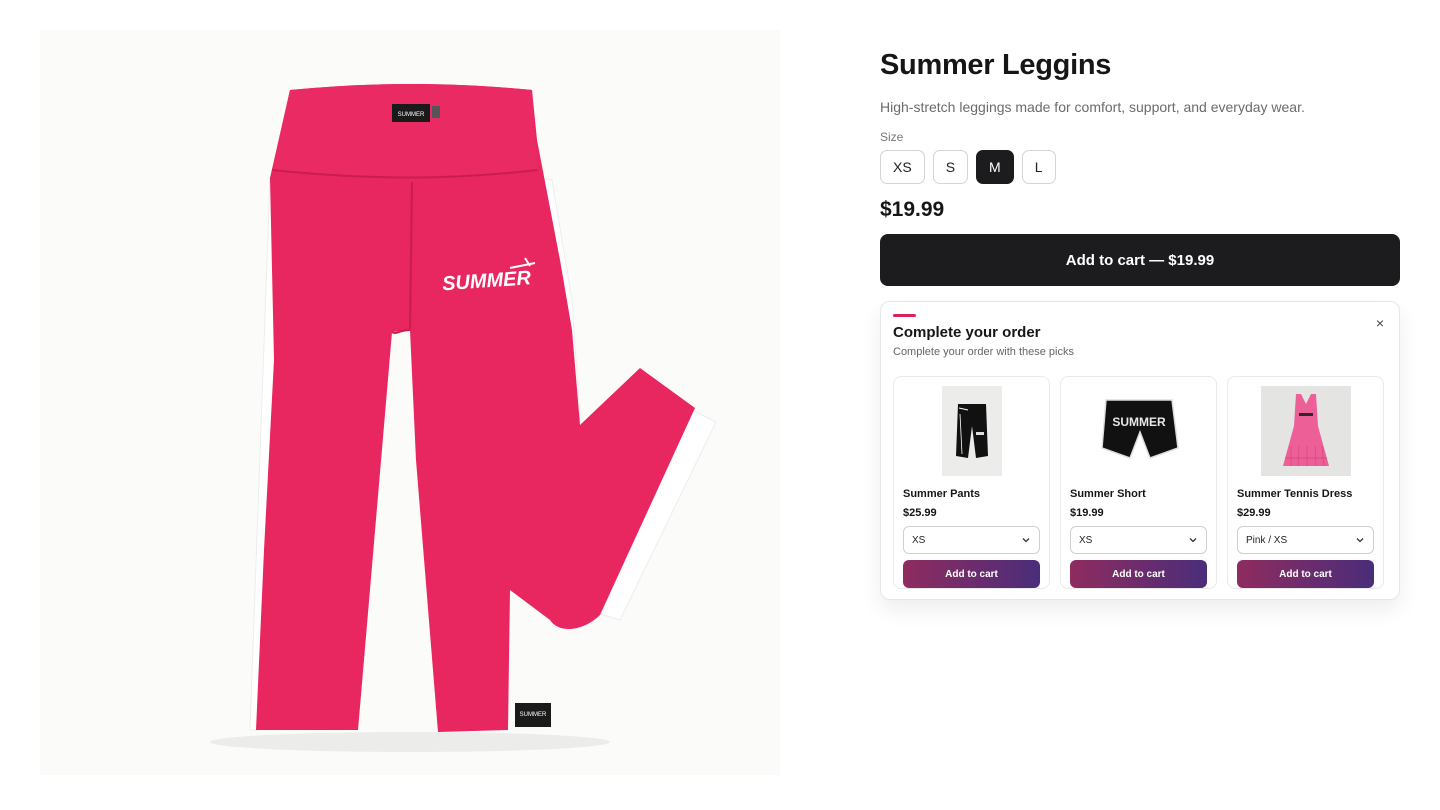 The image size is (1440, 810). What do you see at coordinates (1380, 323) in the screenshot?
I see `close-icon: ×` at bounding box center [1380, 323].